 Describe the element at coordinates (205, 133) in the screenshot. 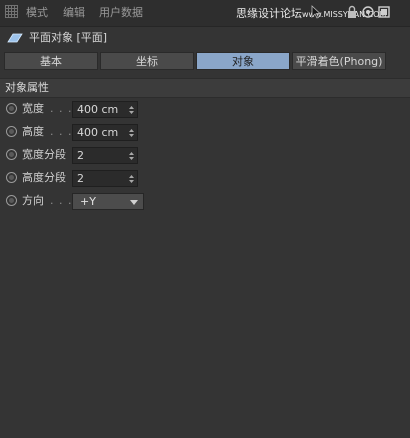

I see `property-row-height: 高度 . . . 400 cm` at that location.